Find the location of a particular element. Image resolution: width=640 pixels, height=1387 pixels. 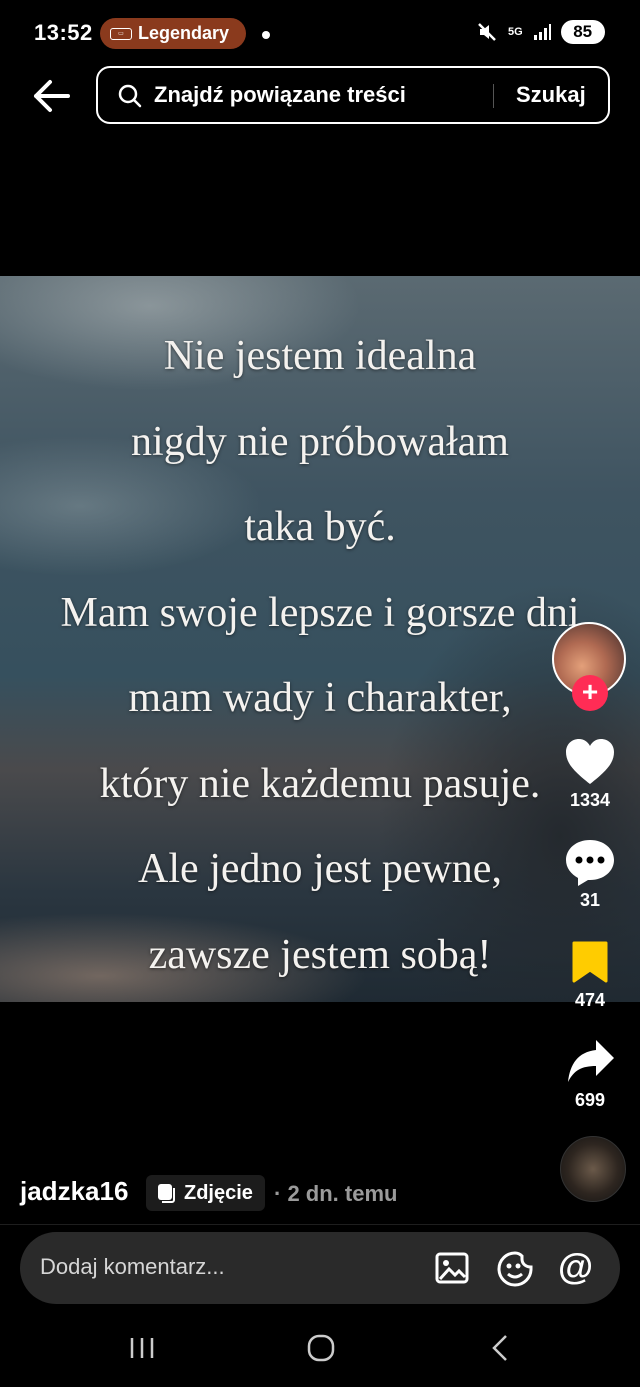

signal-icon is located at coordinates (542, 32).